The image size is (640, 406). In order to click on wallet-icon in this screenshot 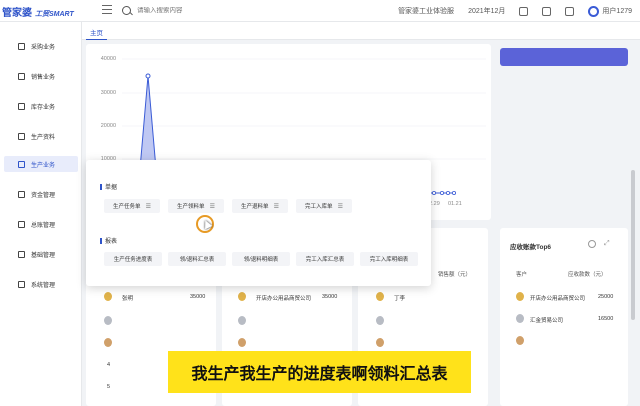, I will do `click(21, 194)`.